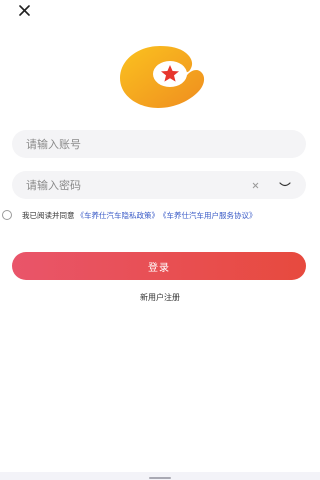 The image size is (320, 480). What do you see at coordinates (118, 215) in the screenshot?
I see `privacy-policy-link: 《车养仕汽车隐私政策》` at bounding box center [118, 215].